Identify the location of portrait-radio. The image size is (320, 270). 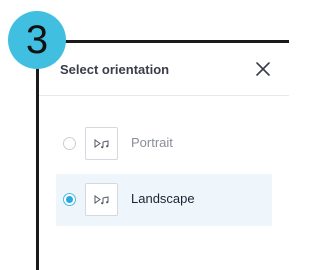
(69, 143).